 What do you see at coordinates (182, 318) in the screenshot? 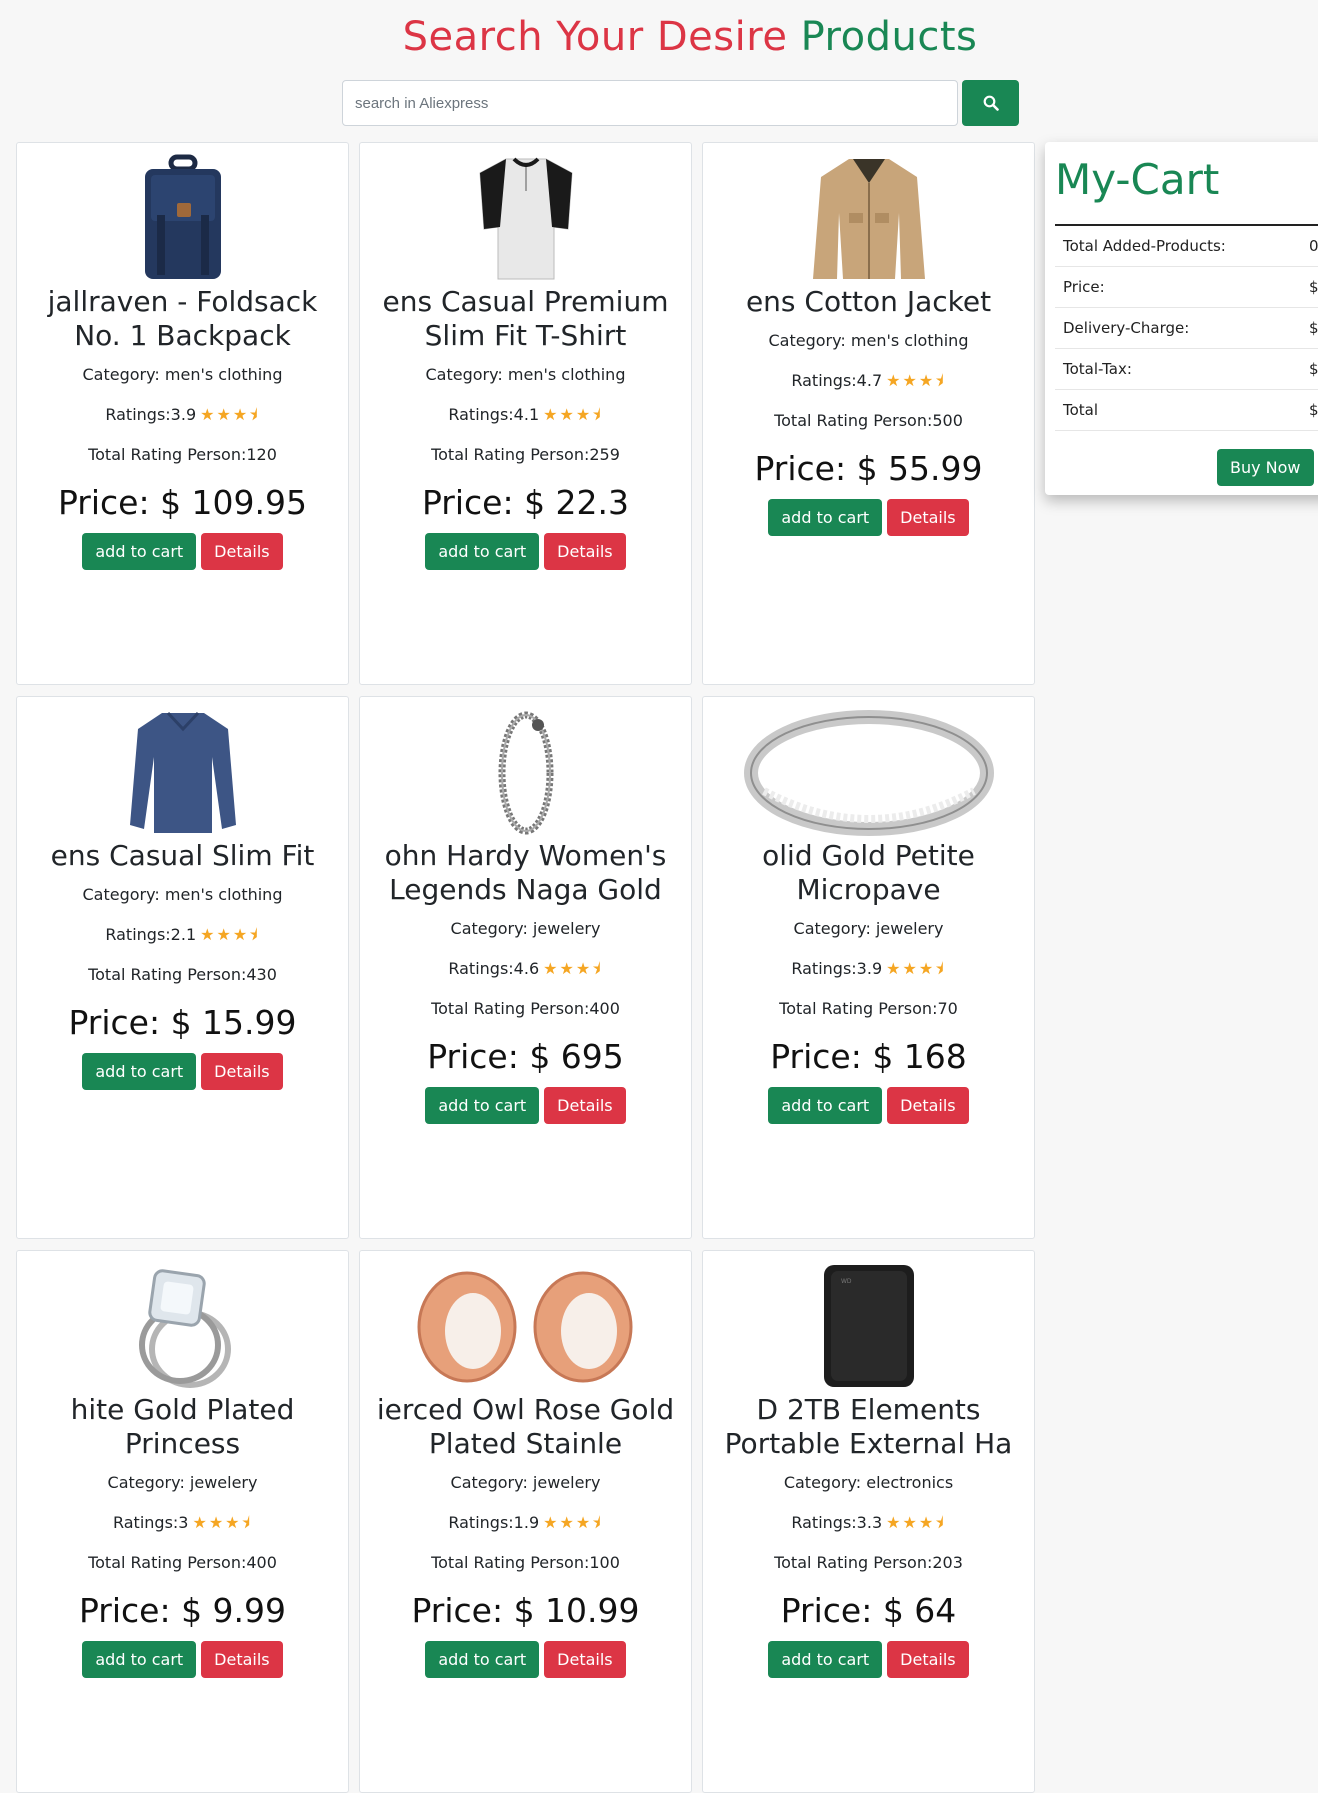
I see `product-title: jallraven - Foldsack No. 1 Backpack` at bounding box center [182, 318].